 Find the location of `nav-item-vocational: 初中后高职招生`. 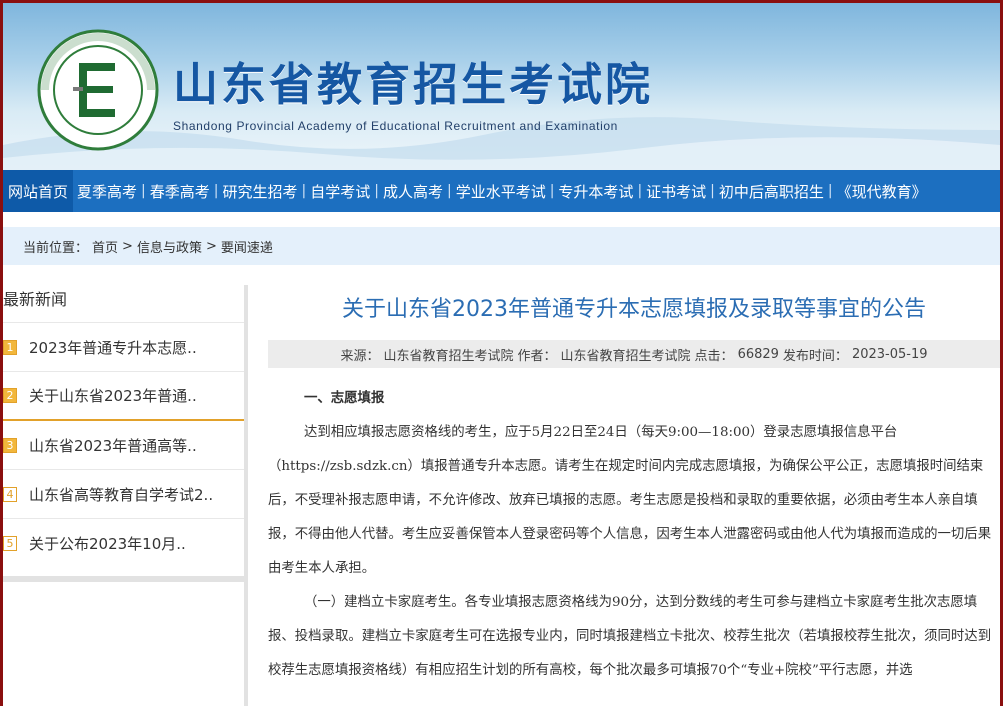

nav-item-vocational: 初中后高职招生 is located at coordinates (771, 191).